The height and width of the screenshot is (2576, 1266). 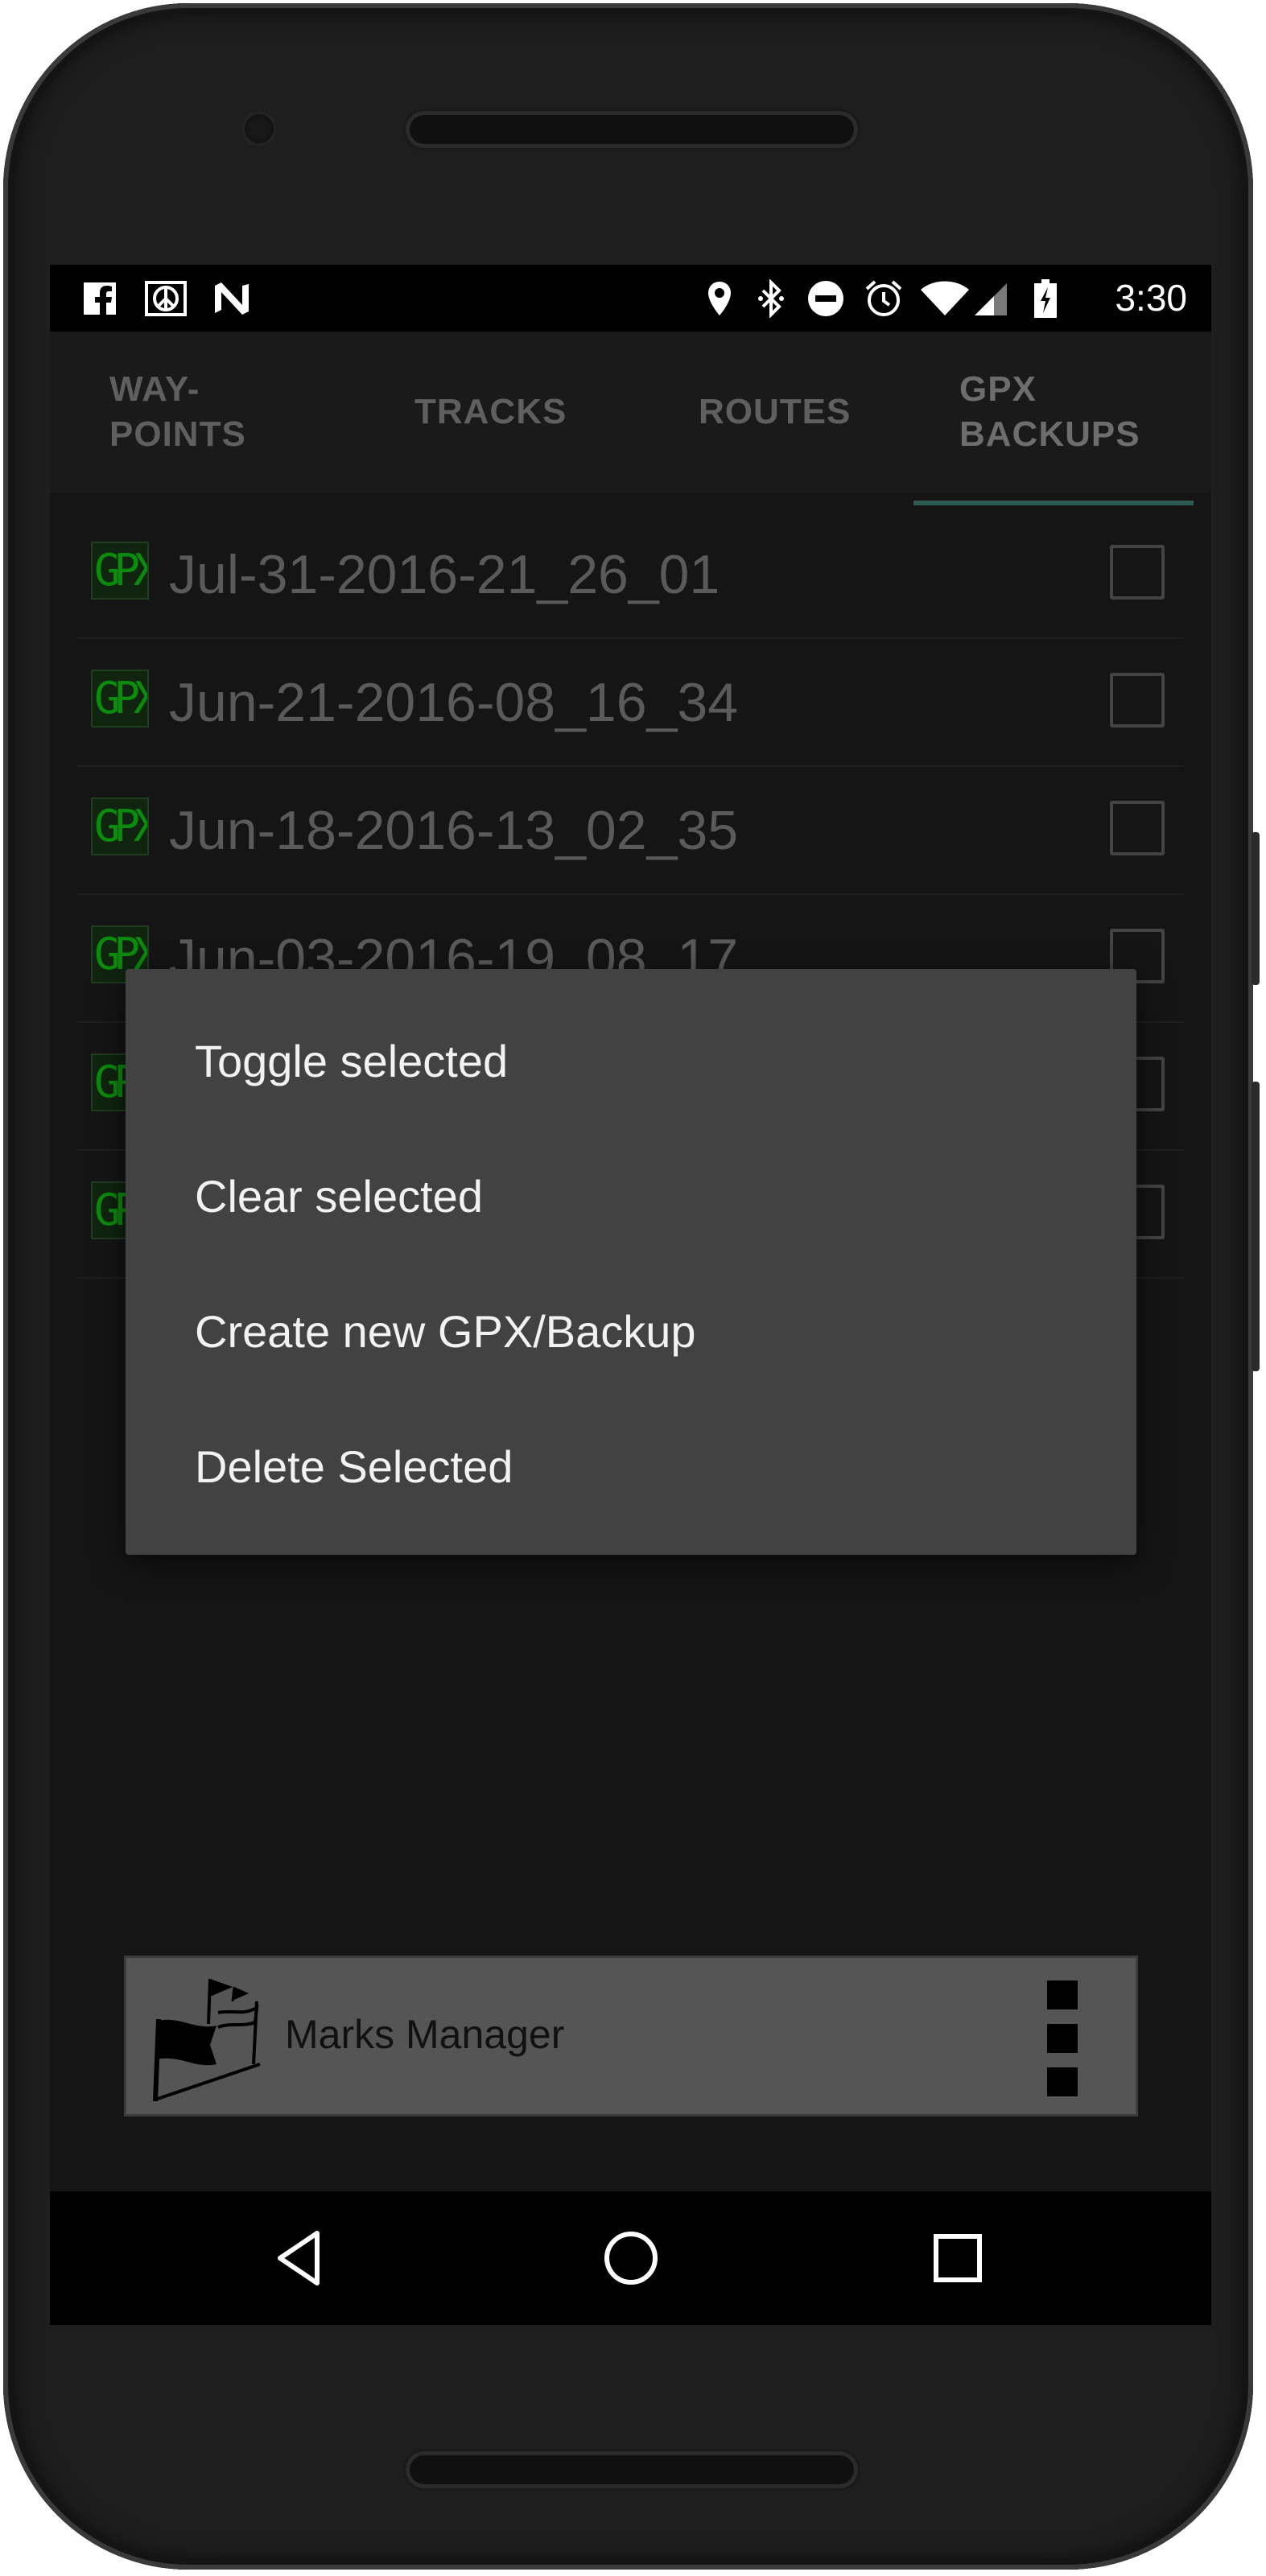 What do you see at coordinates (631, 1466) in the screenshot?
I see `menu-item-delete-selected: Delete Selected` at bounding box center [631, 1466].